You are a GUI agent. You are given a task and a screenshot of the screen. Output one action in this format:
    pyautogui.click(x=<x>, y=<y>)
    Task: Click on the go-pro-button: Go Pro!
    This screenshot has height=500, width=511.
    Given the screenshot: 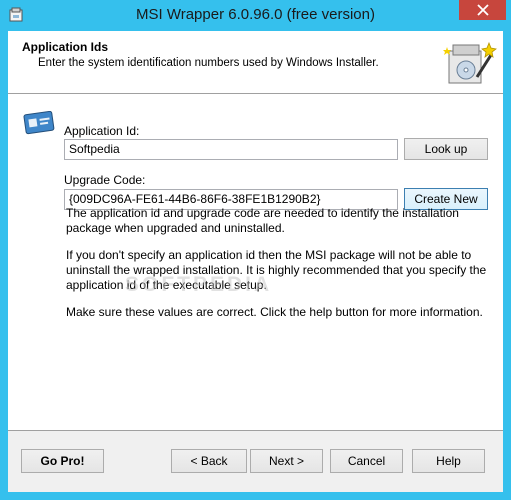 What is the action you would take?
    pyautogui.click(x=62, y=461)
    